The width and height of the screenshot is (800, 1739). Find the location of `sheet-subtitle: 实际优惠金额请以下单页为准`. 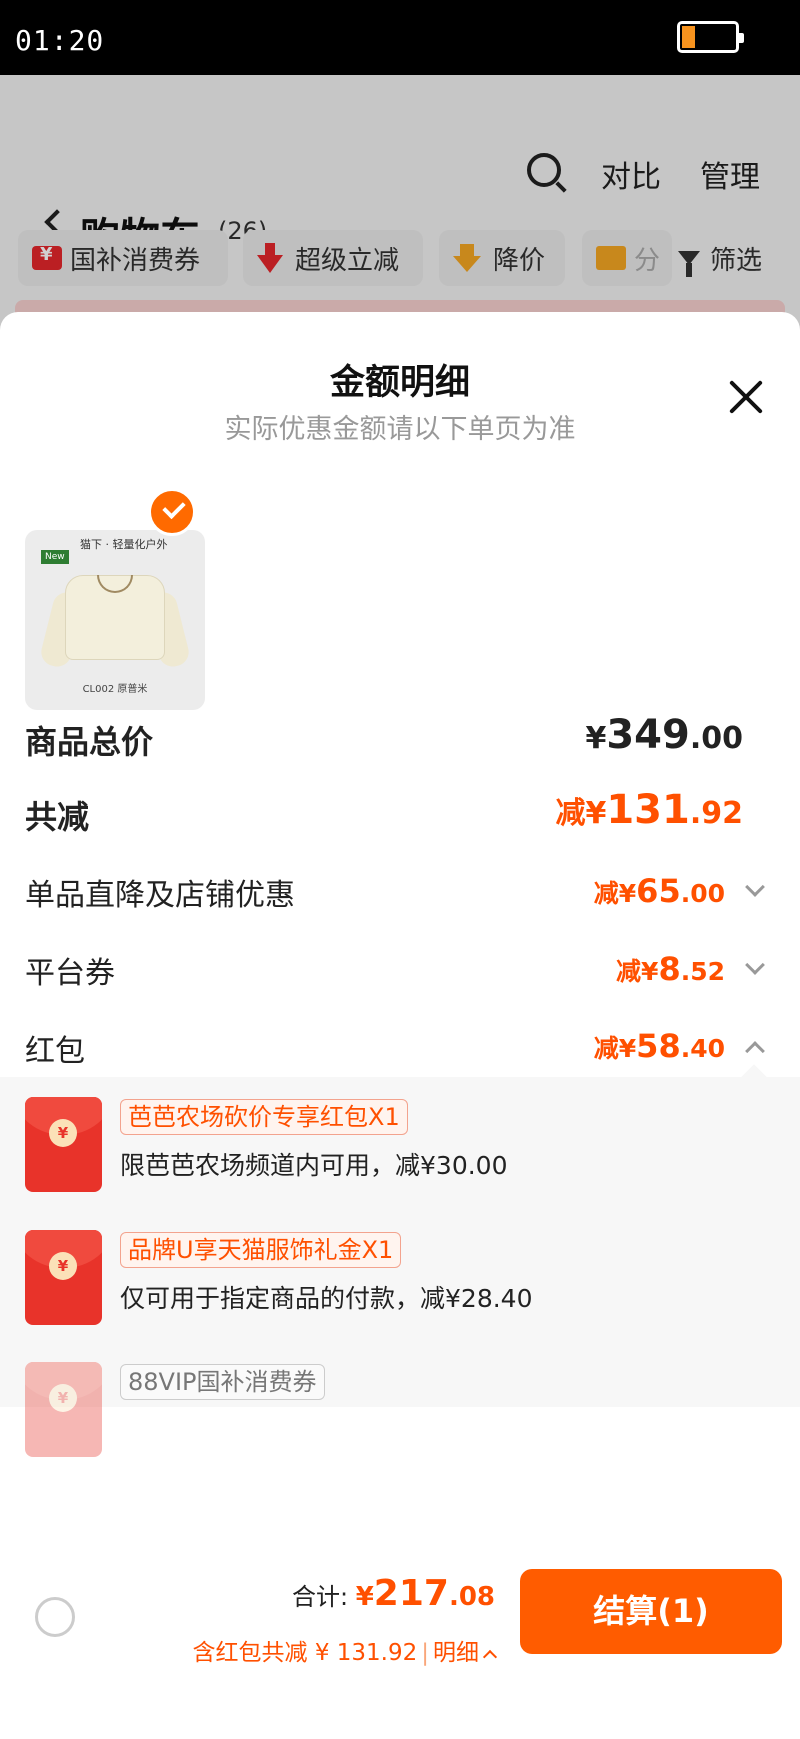

sheet-subtitle: 实际优惠金额请以下单页为准 is located at coordinates (400, 429).